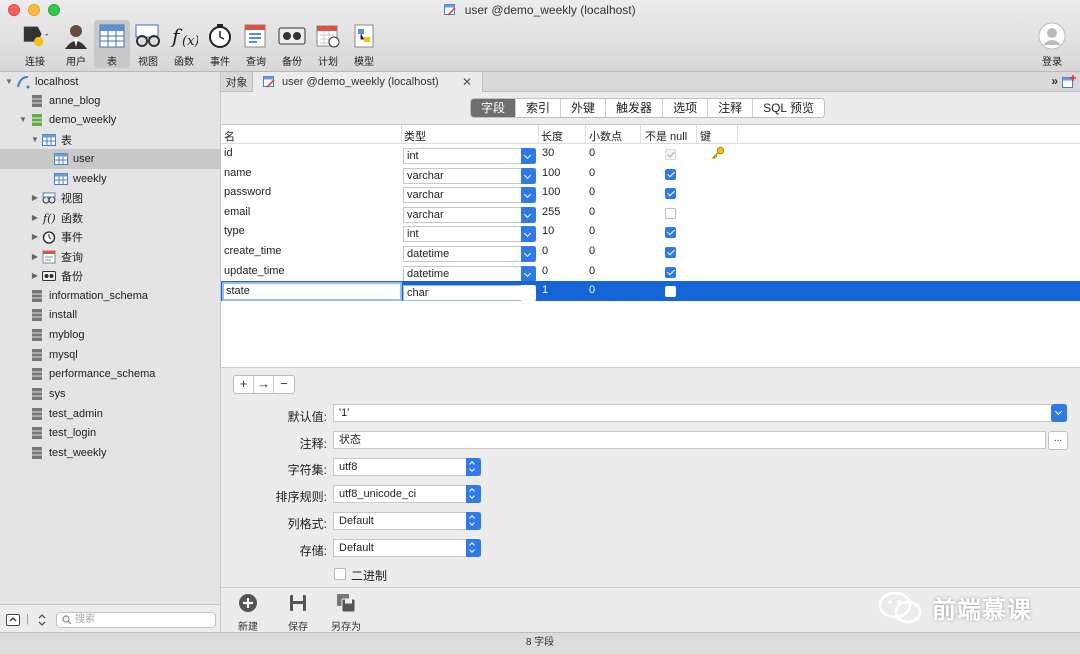 This screenshot has height=654, width=1080. I want to click on field-type-select: datetime, so click(469, 273).